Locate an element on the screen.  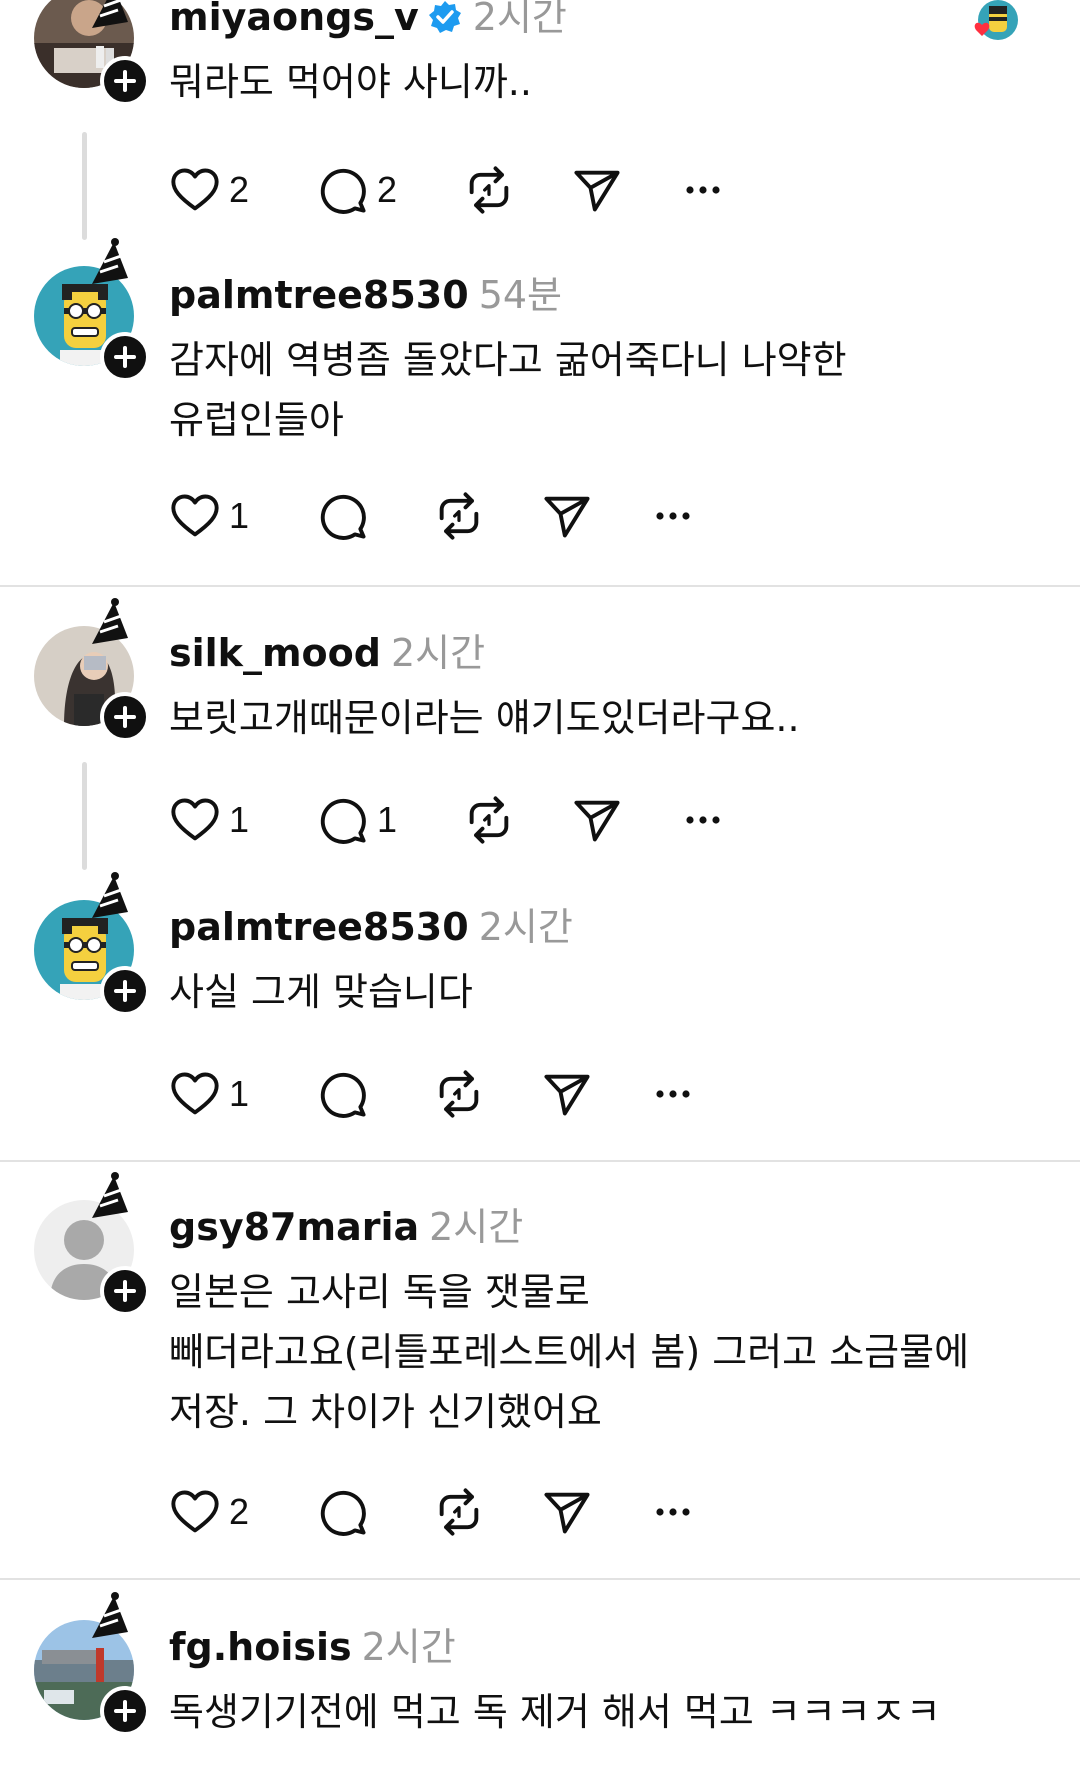
post-text: 독생기기전에 먹고 독 제거 해서 먹고 ㅋㅋㅋㅈㅋ is located at coordinates (555, 1712).